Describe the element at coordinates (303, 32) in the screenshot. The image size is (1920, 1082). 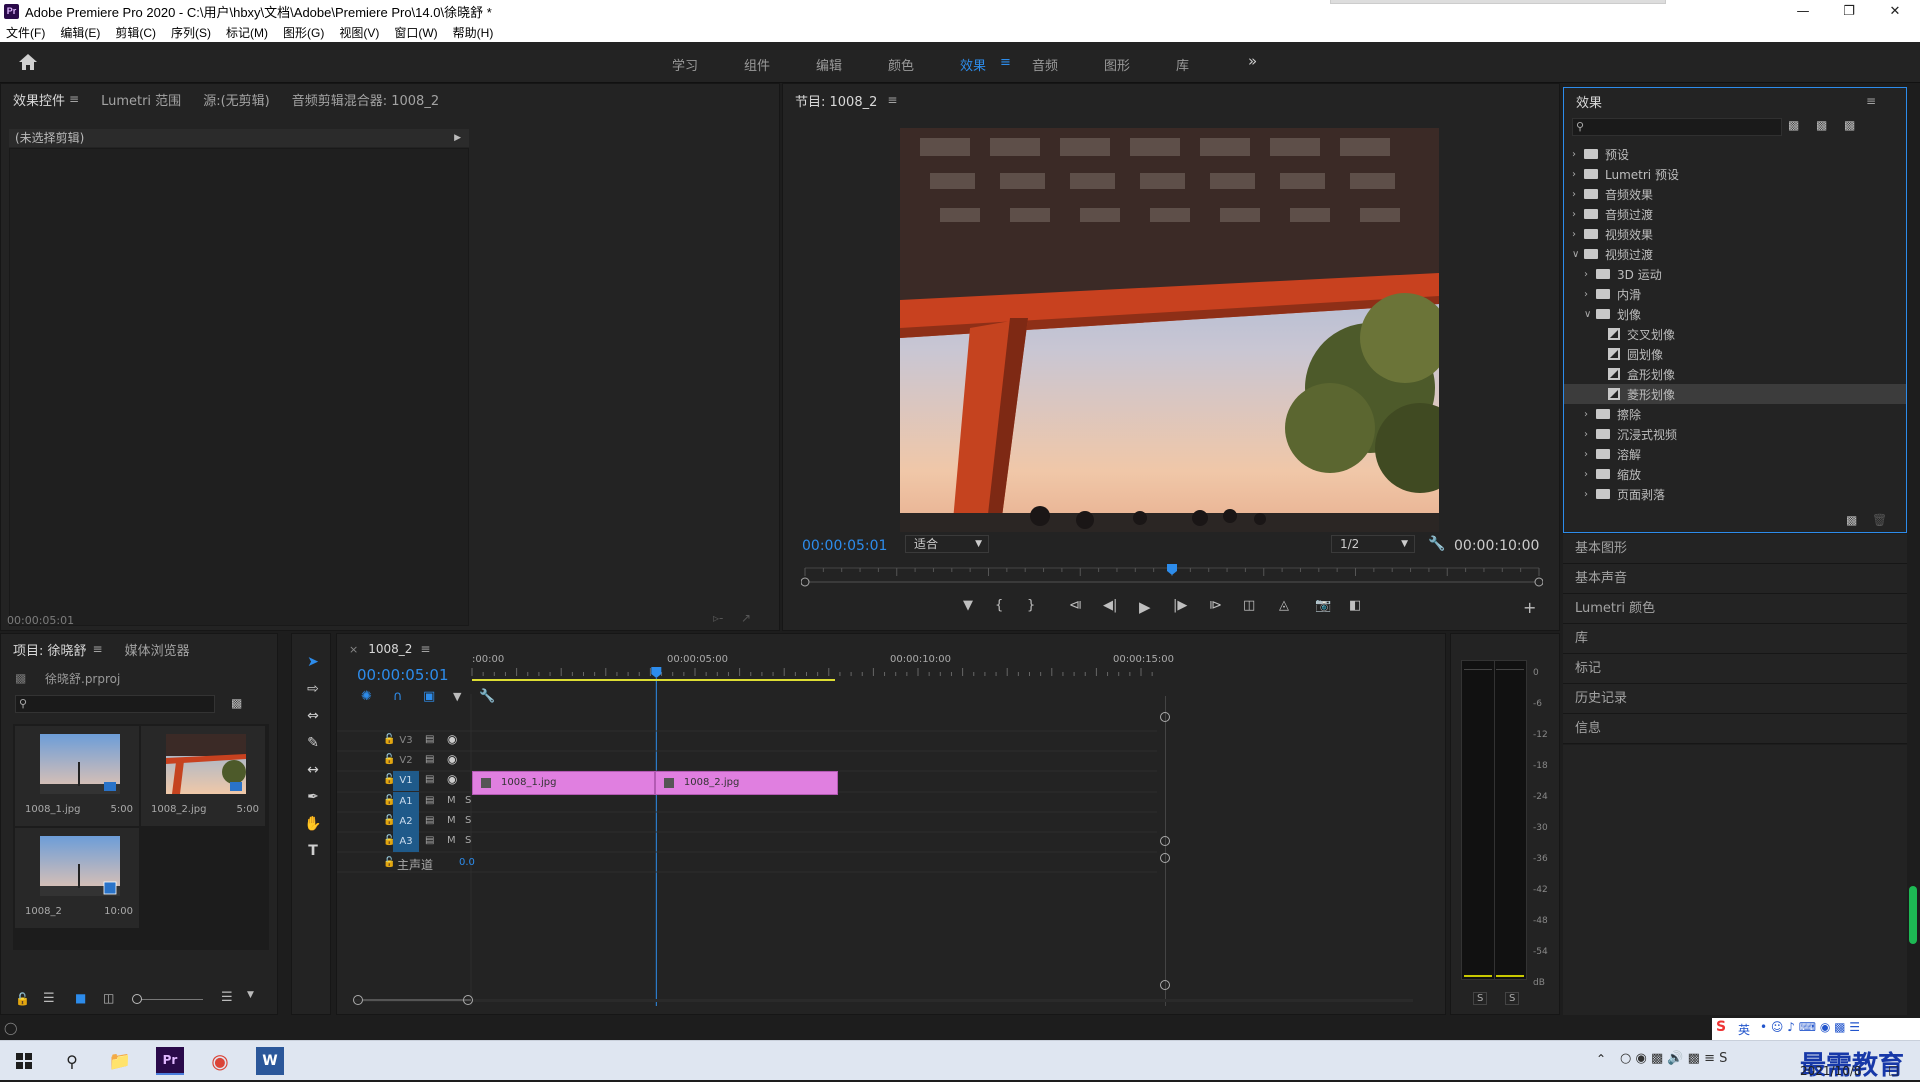
I see `menu-graphics: 图形(G)` at that location.